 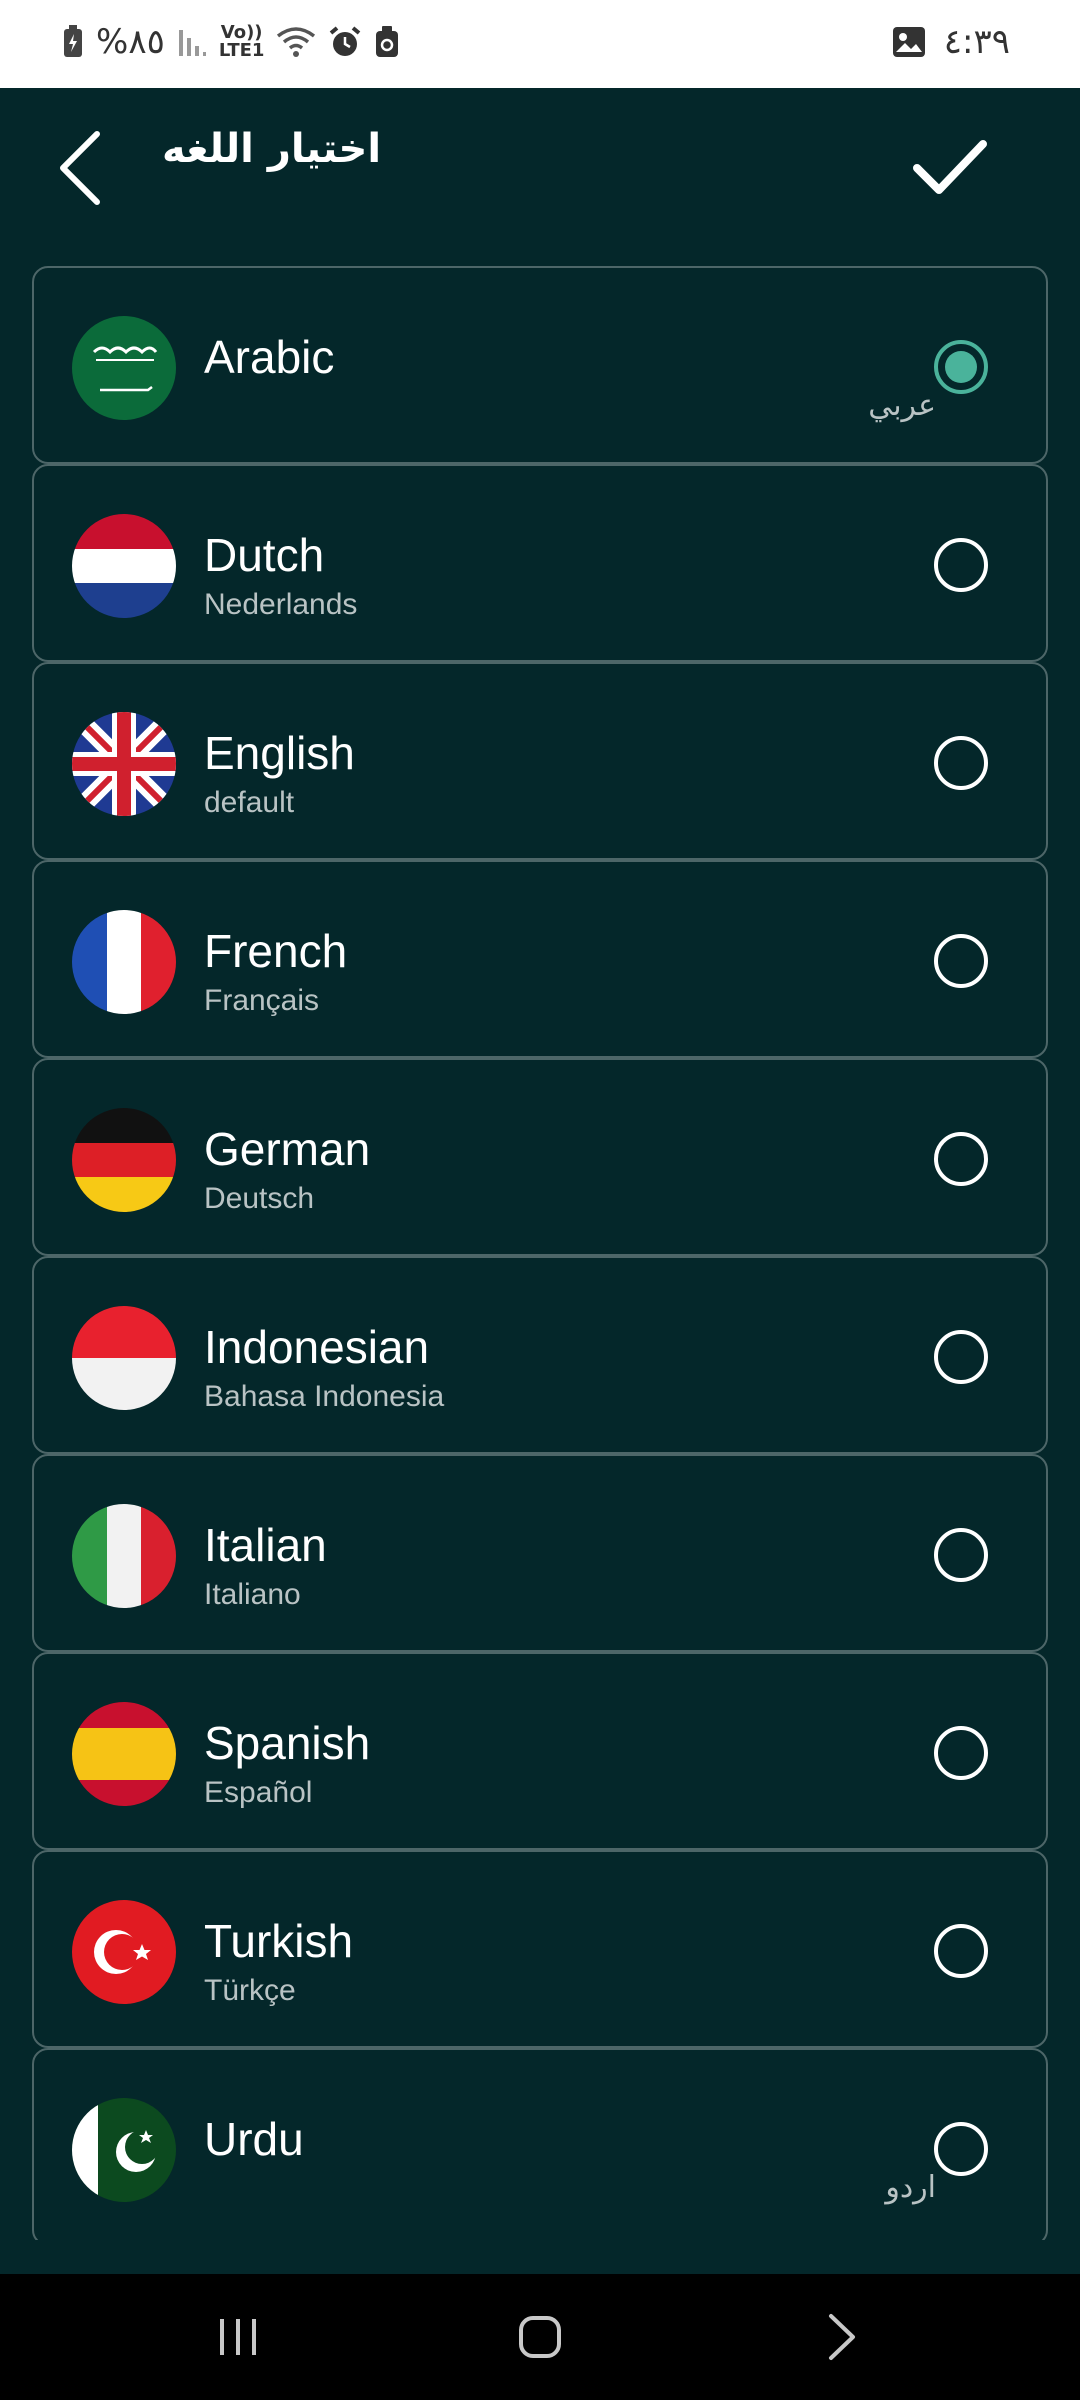 I want to click on status-right: ٤:٣٩, so click(x=951, y=42).